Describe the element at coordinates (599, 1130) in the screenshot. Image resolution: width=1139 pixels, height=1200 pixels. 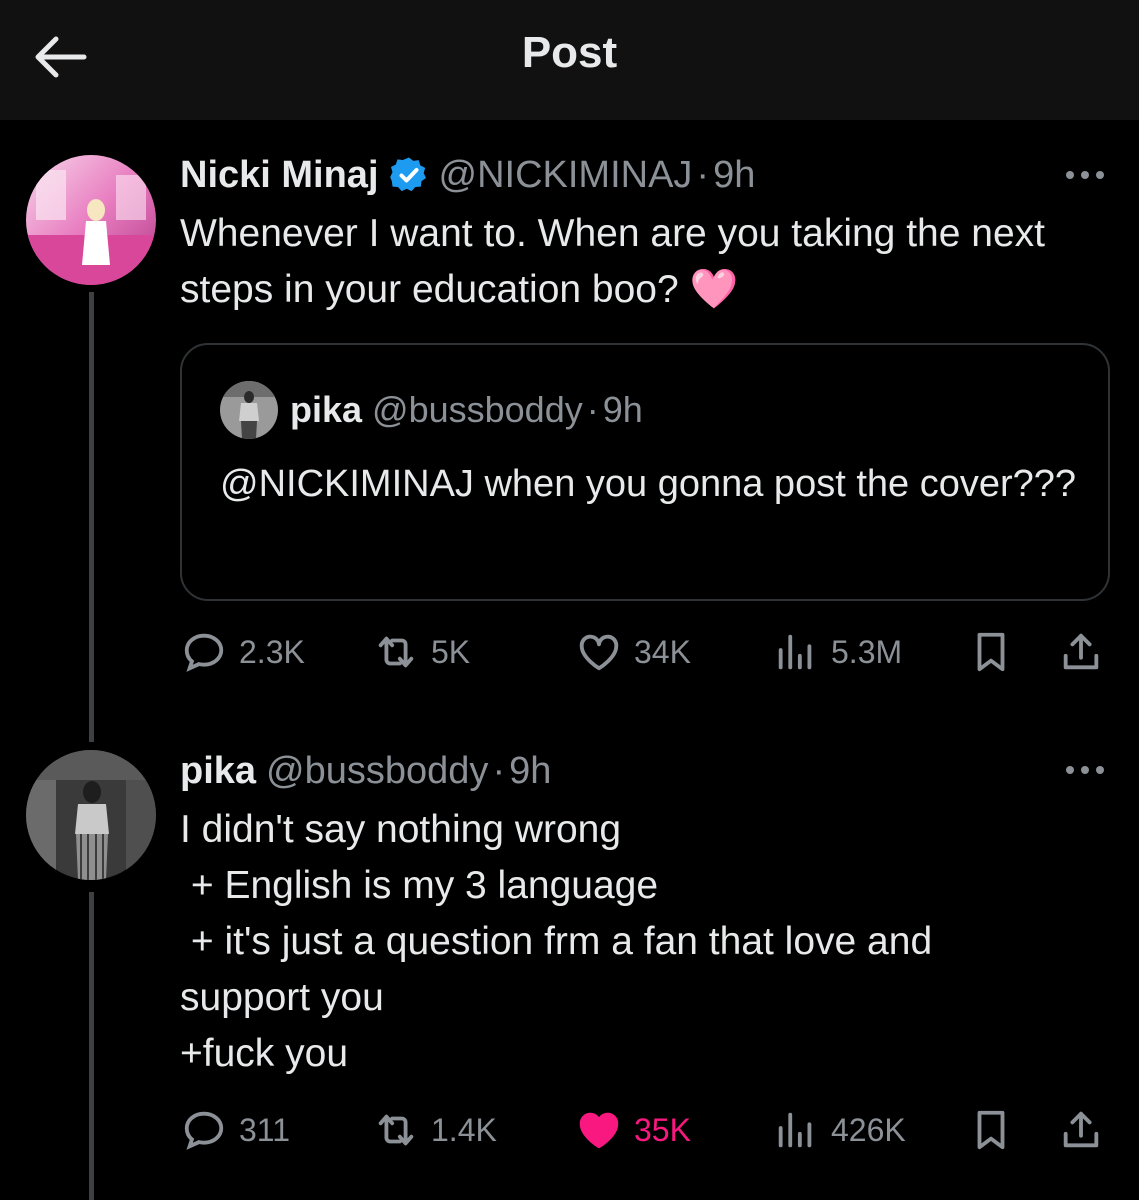
I see `like-icon` at that location.